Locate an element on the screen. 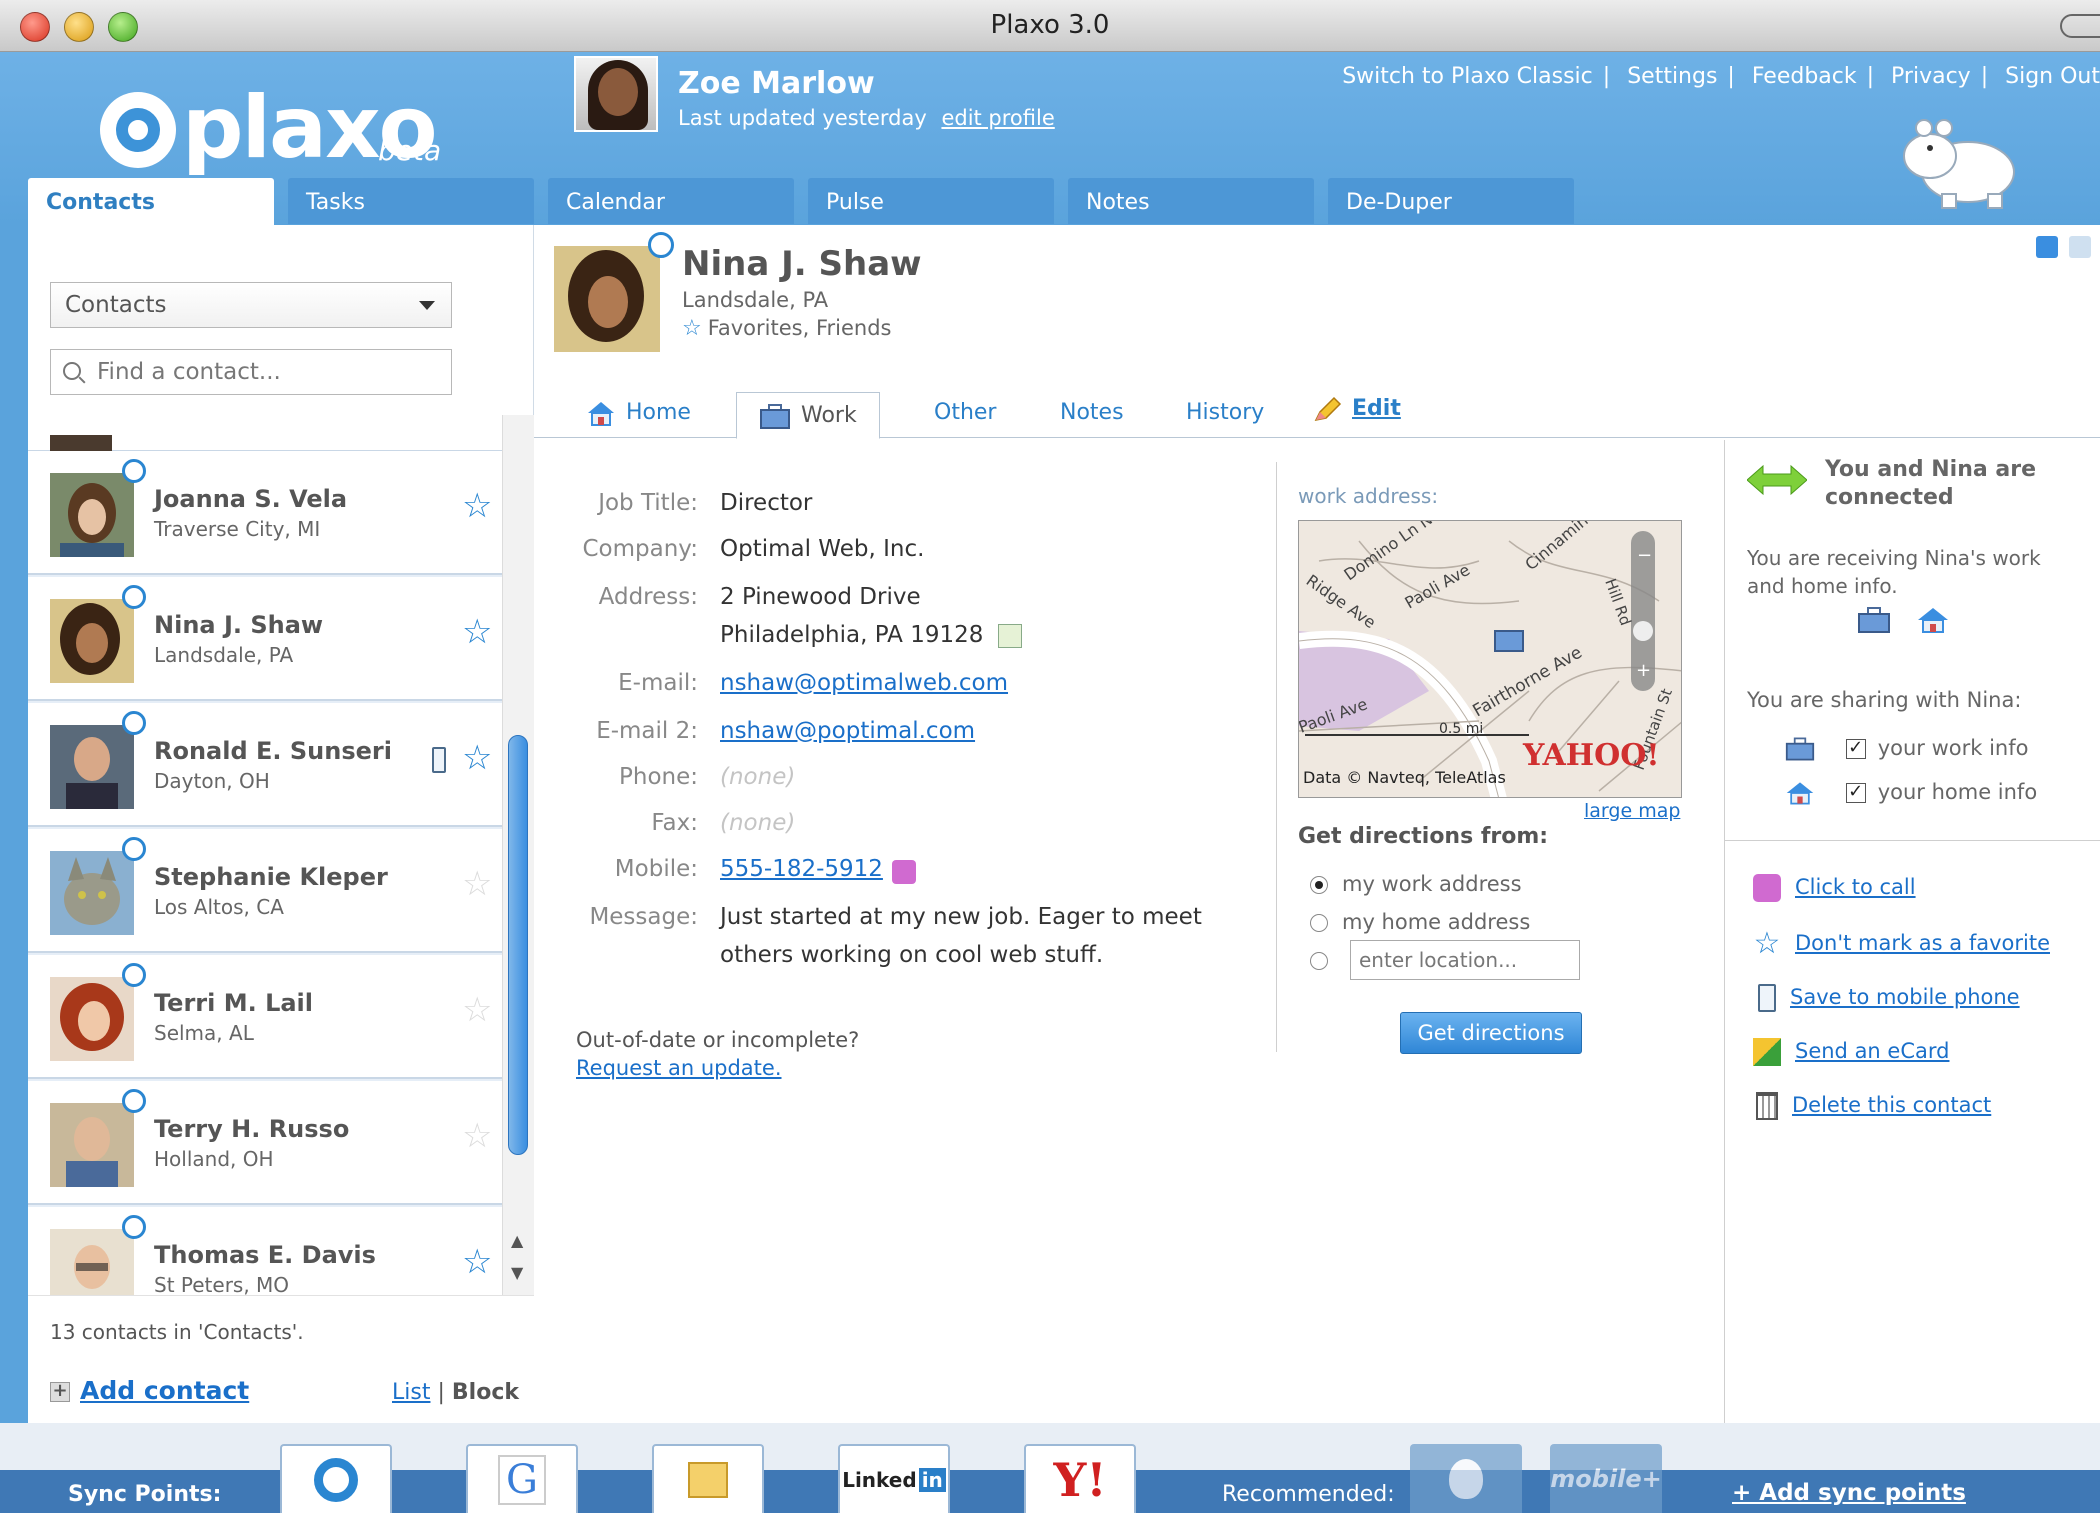 Image resolution: width=2100 pixels, height=1513 pixels. svg-text: Data © Navteq, TeleAtlas is located at coordinates (1404, 777).